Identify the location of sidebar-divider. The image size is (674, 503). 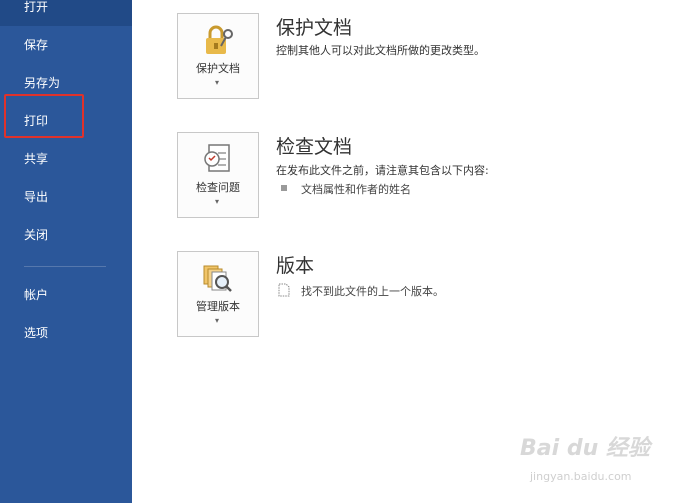
(65, 266).